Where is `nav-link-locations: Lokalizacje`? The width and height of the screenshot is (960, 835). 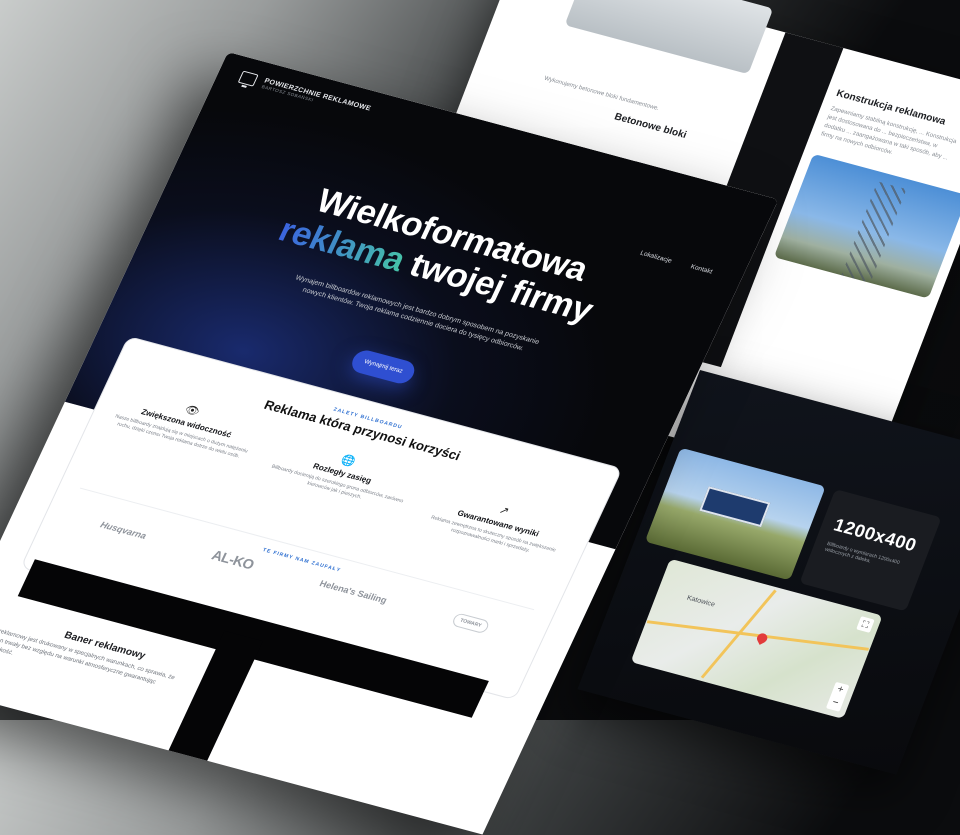
nav-link-locations: Lokalizacje is located at coordinates (656, 257).